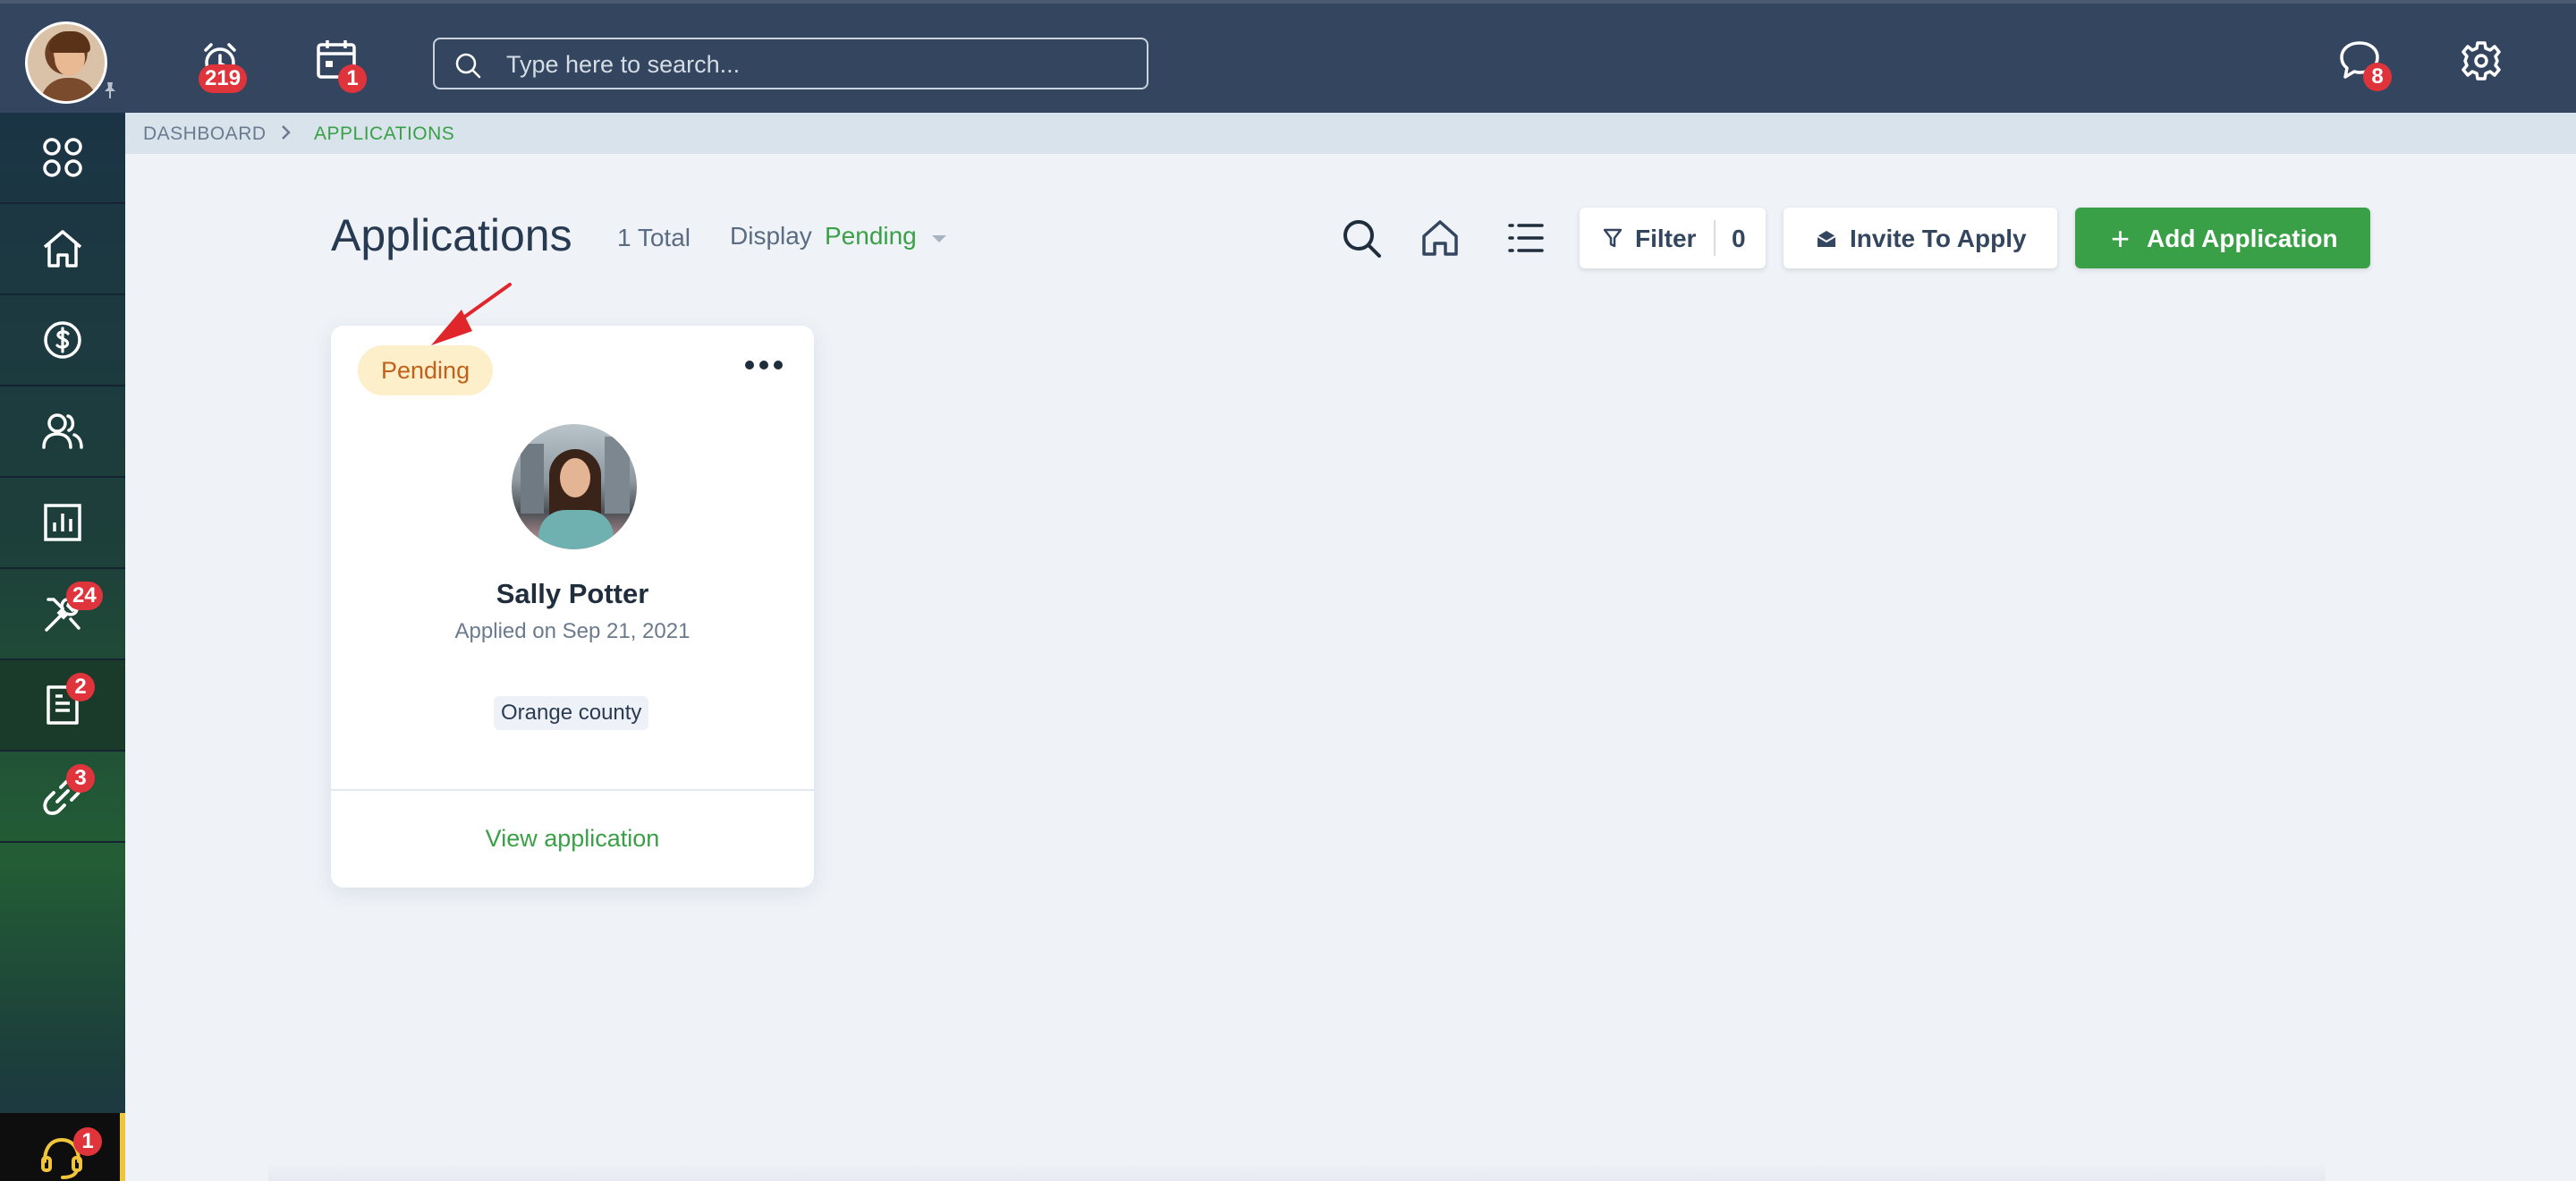  What do you see at coordinates (654, 237) in the screenshot?
I see `total-count: 1 Total` at bounding box center [654, 237].